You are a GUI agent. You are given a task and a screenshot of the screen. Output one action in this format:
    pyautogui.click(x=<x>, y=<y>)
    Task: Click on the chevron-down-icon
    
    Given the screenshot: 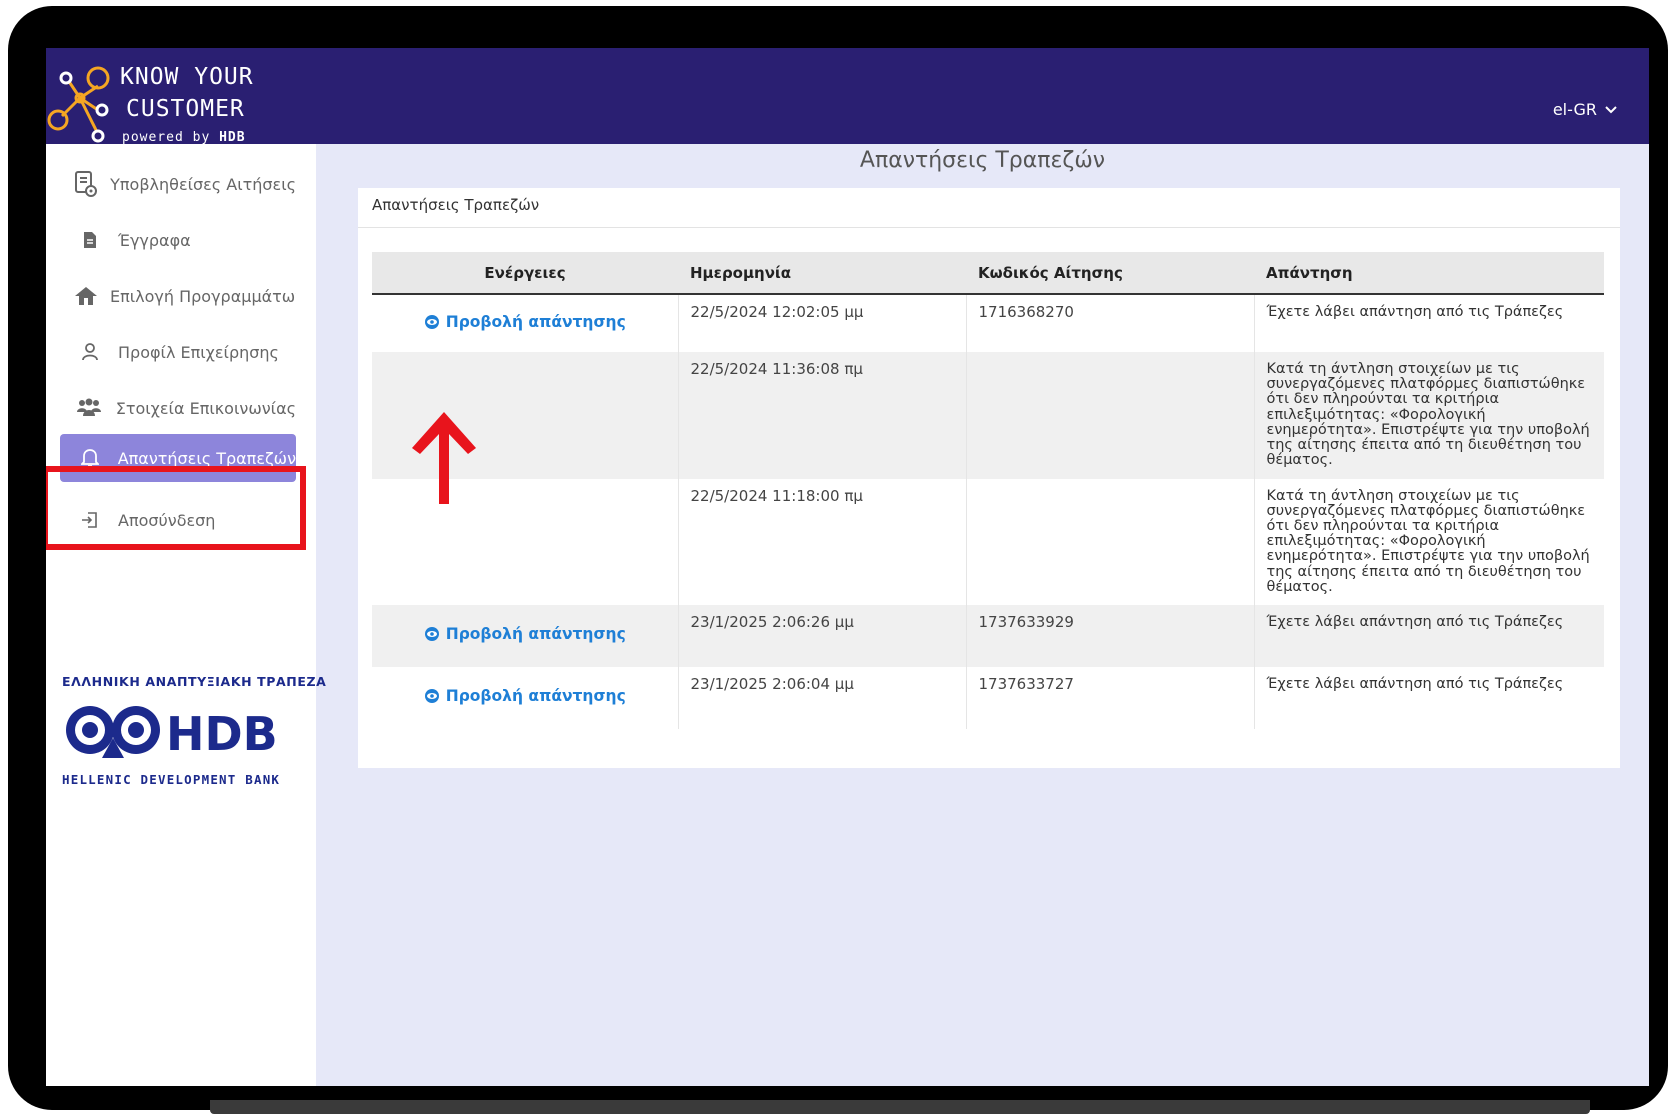 What is the action you would take?
    pyautogui.click(x=1611, y=109)
    